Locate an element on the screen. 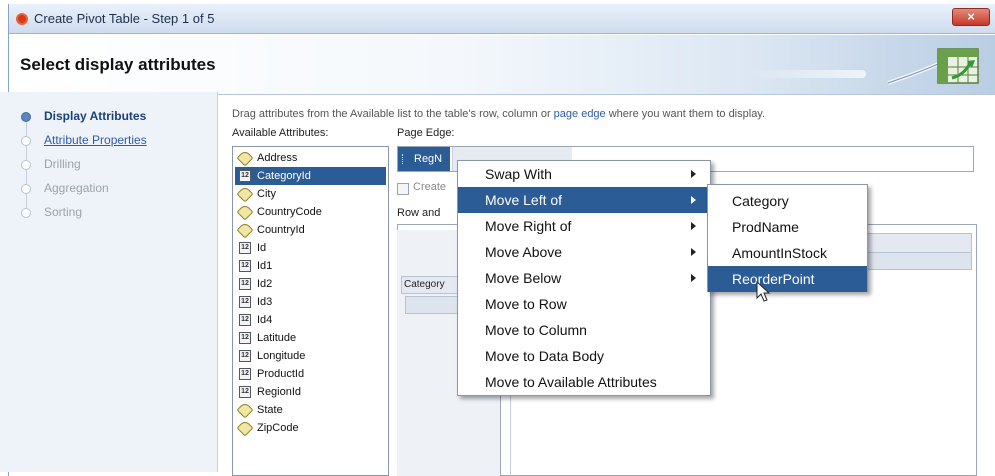 The image size is (995, 476). submenu-item: ProdName is located at coordinates (787, 227).